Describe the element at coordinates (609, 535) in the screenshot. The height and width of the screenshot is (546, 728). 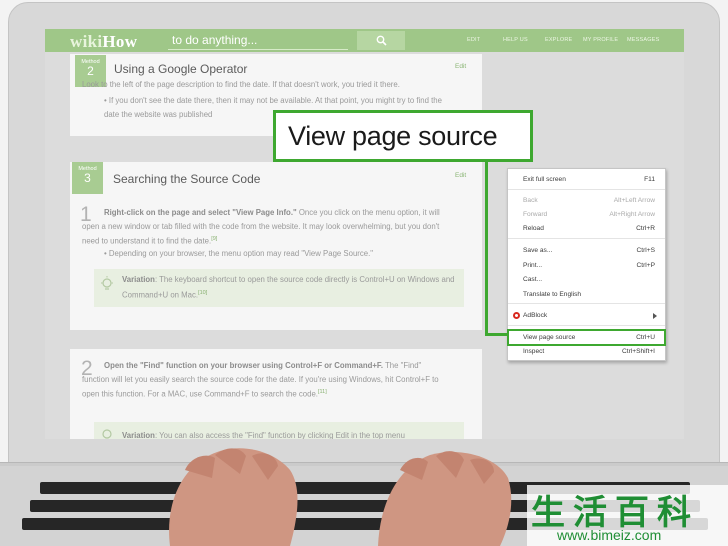
I see `watermark-url: www.bimeiz.com` at that location.